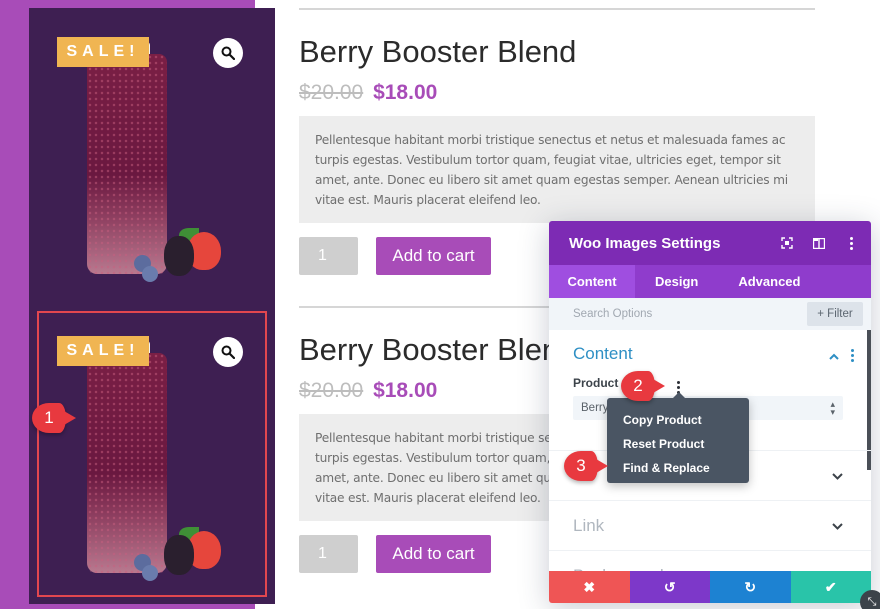 The width and height of the screenshot is (880, 609). What do you see at coordinates (769, 281) in the screenshot?
I see `tab-advanced: Advanced` at bounding box center [769, 281].